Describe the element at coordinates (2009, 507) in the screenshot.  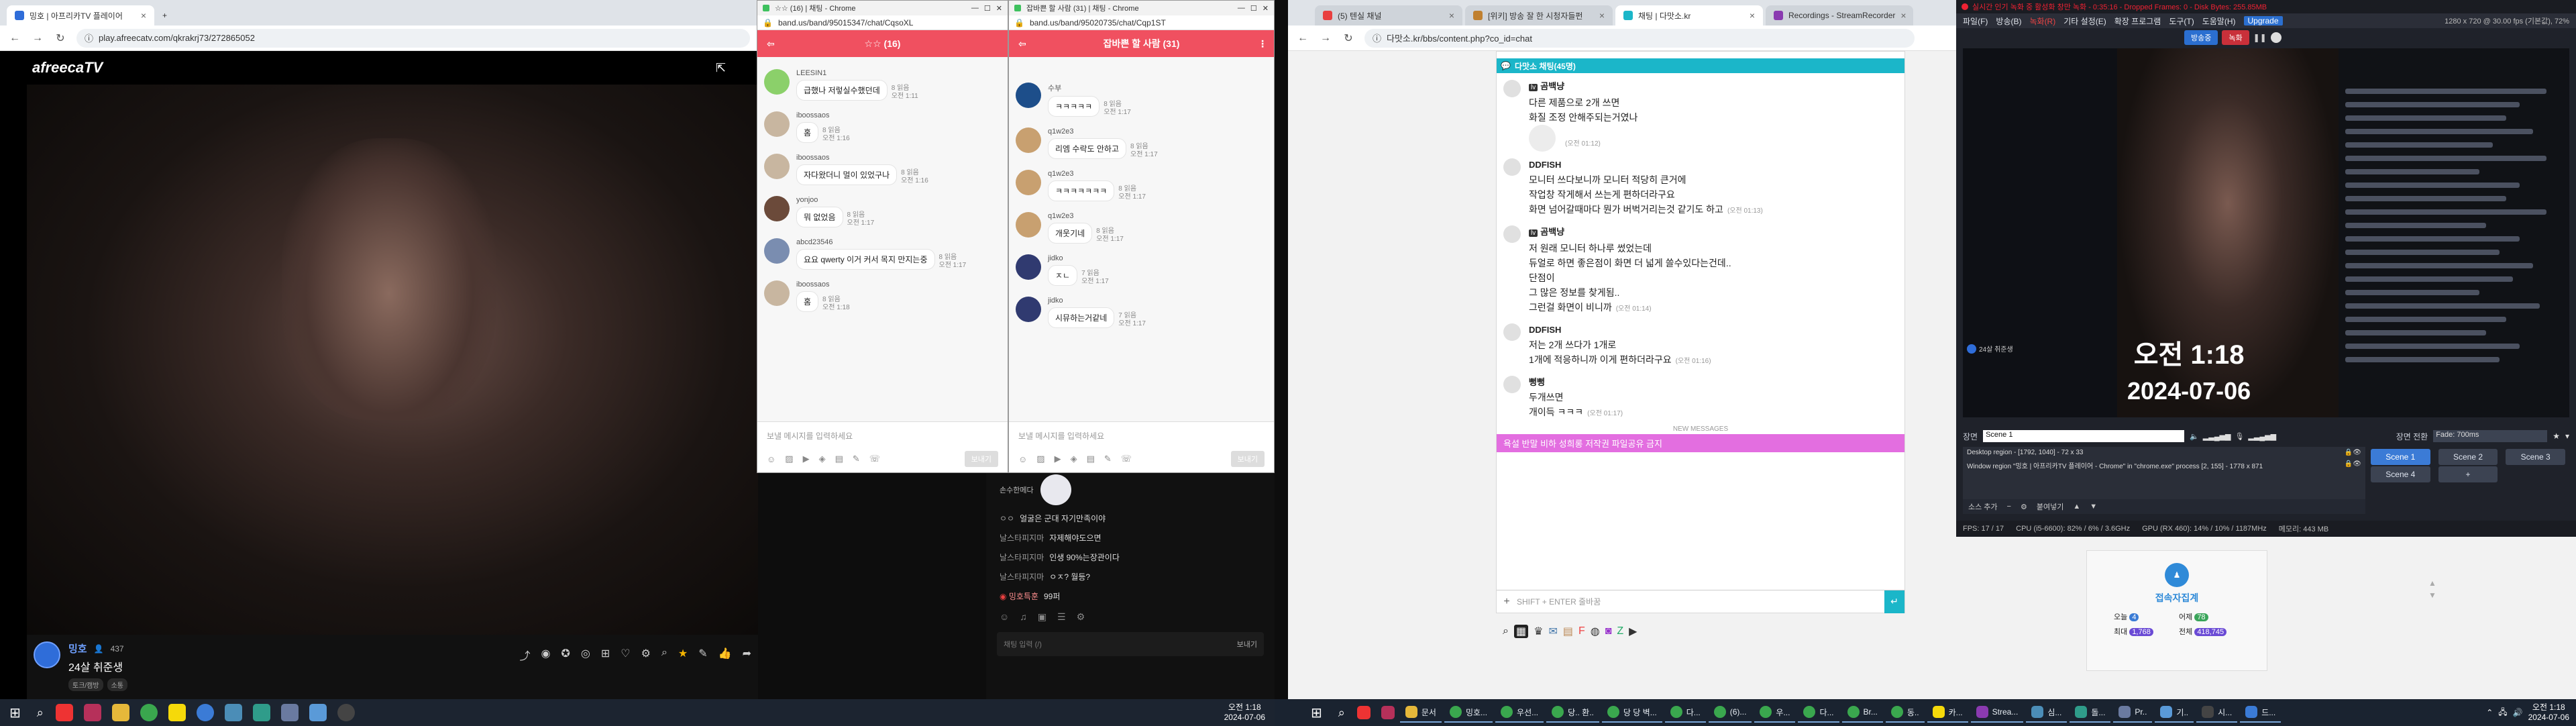
I see `remove-source-icon: −` at that location.